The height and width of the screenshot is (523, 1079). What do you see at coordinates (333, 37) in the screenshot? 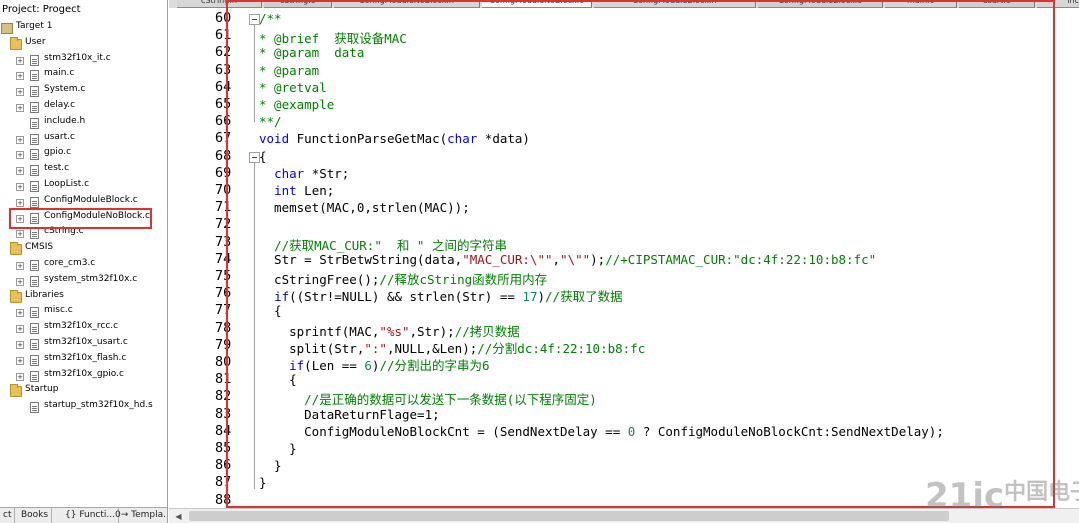
I see `code-line: * @brief 获取设备MAC` at bounding box center [333, 37].